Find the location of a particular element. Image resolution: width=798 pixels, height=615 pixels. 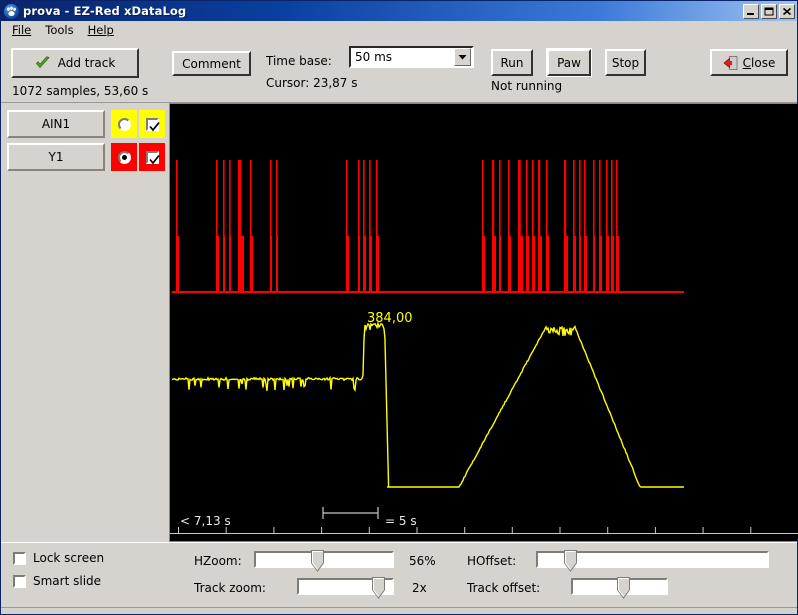

menu-tools-label: Tools is located at coordinates (59, 30).